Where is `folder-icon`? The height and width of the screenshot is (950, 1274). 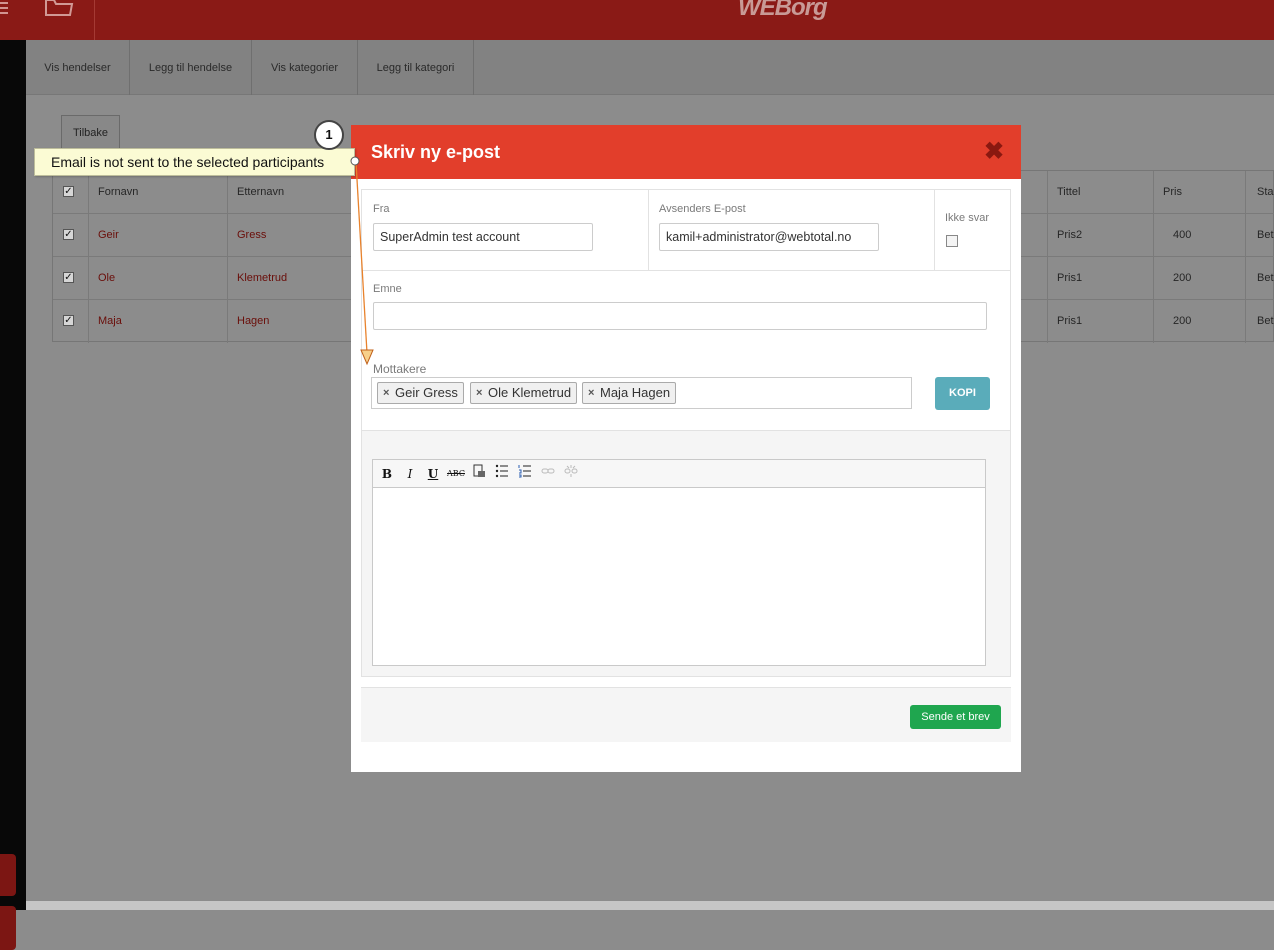
folder-icon is located at coordinates (59, 9).